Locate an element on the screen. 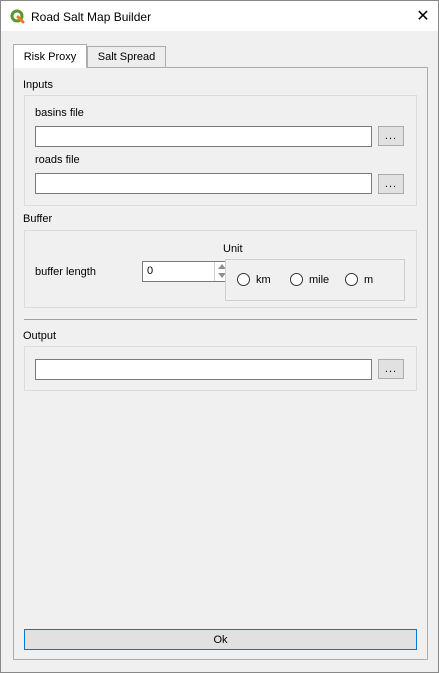 The width and height of the screenshot is (439, 673). buffer-length-label: buffer length is located at coordinates (65, 272).